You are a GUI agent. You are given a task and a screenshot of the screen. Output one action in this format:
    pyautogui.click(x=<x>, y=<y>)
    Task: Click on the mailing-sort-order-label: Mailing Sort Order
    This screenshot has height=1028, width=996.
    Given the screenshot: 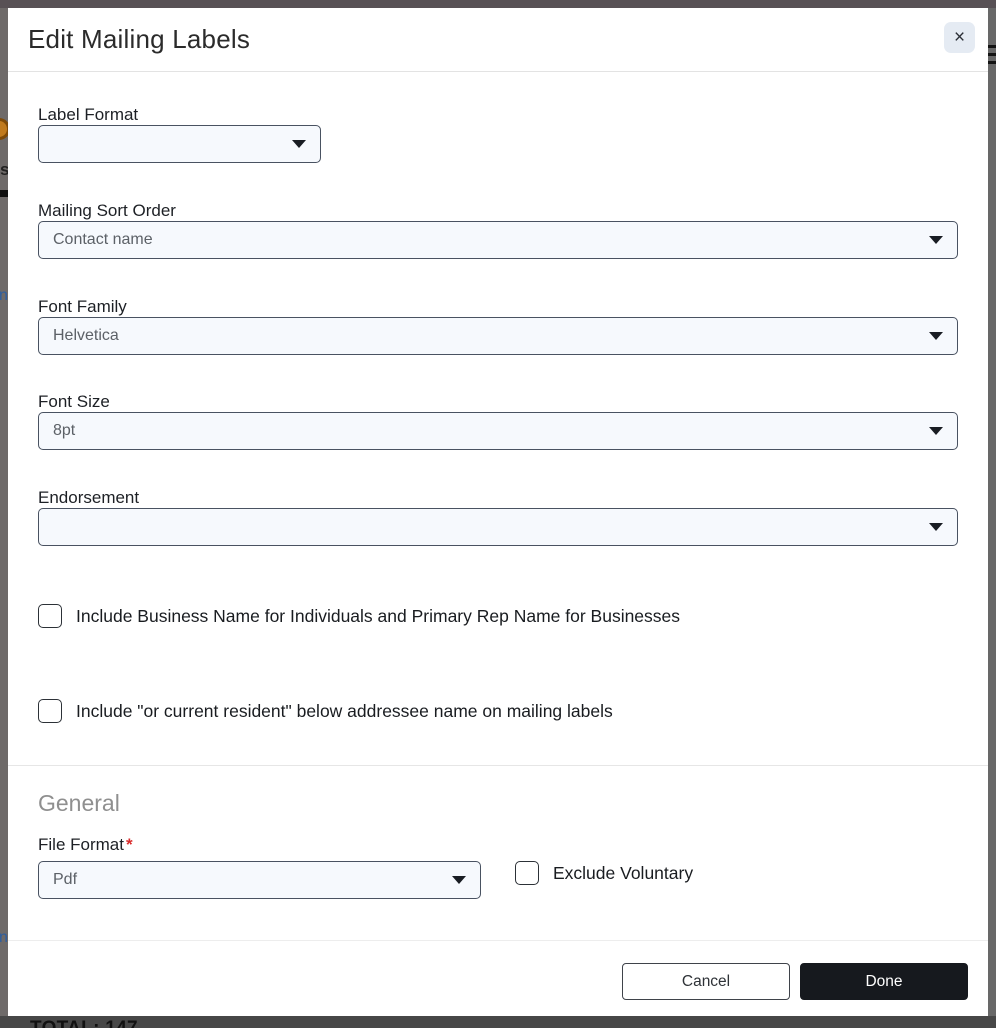 What is the action you would take?
    pyautogui.click(x=107, y=210)
    